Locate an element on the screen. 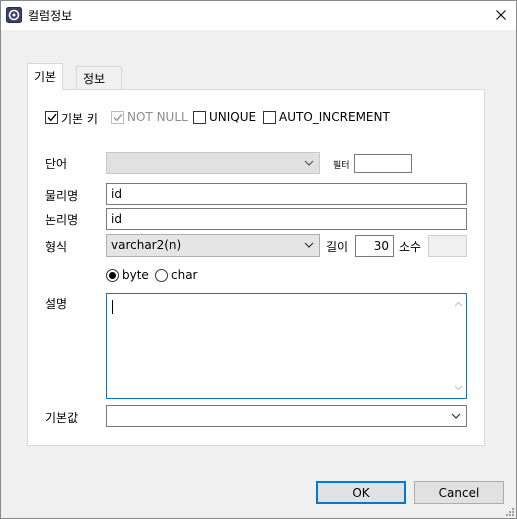  filter-input is located at coordinates (383, 163).